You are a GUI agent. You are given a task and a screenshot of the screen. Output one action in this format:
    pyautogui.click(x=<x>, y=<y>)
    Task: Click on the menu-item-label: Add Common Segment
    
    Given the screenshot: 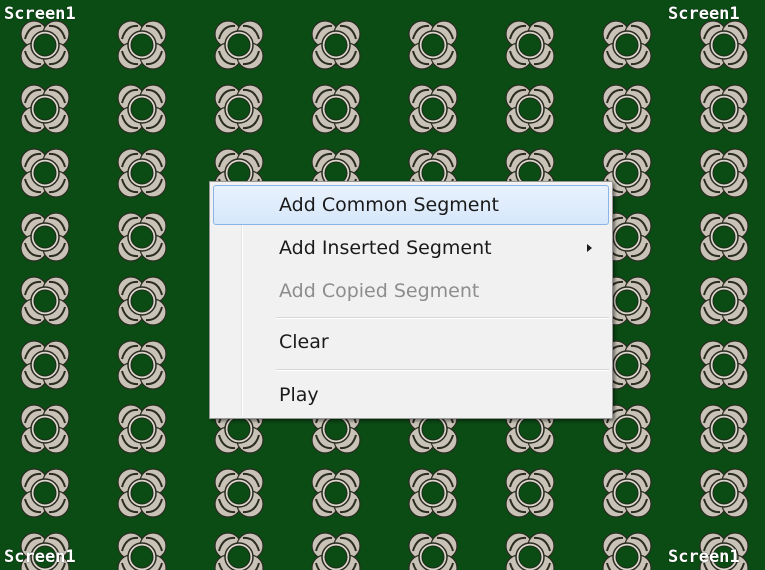 What is the action you would take?
    pyautogui.click(x=389, y=205)
    